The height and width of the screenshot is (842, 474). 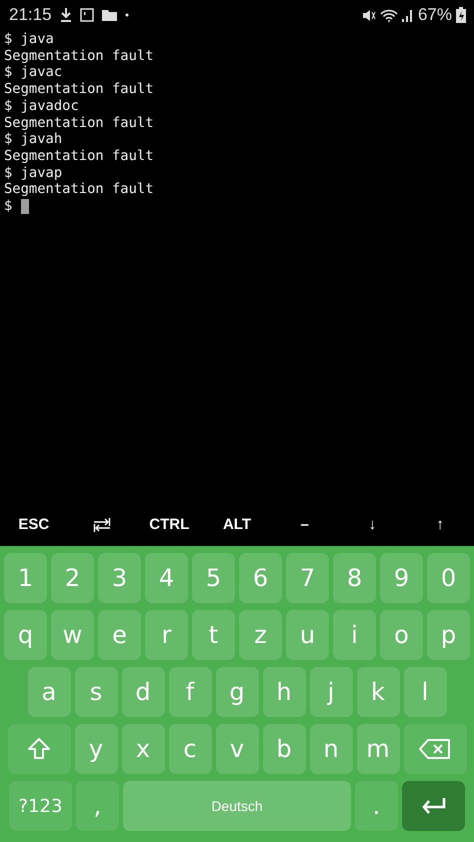 I want to click on key: n, so click(x=331, y=749).